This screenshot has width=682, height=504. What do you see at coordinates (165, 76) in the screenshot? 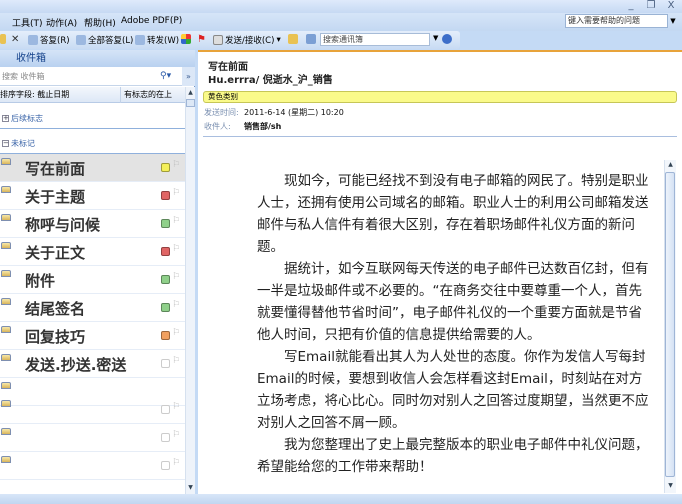
I see `search-icon: ⚲▾` at bounding box center [165, 76].